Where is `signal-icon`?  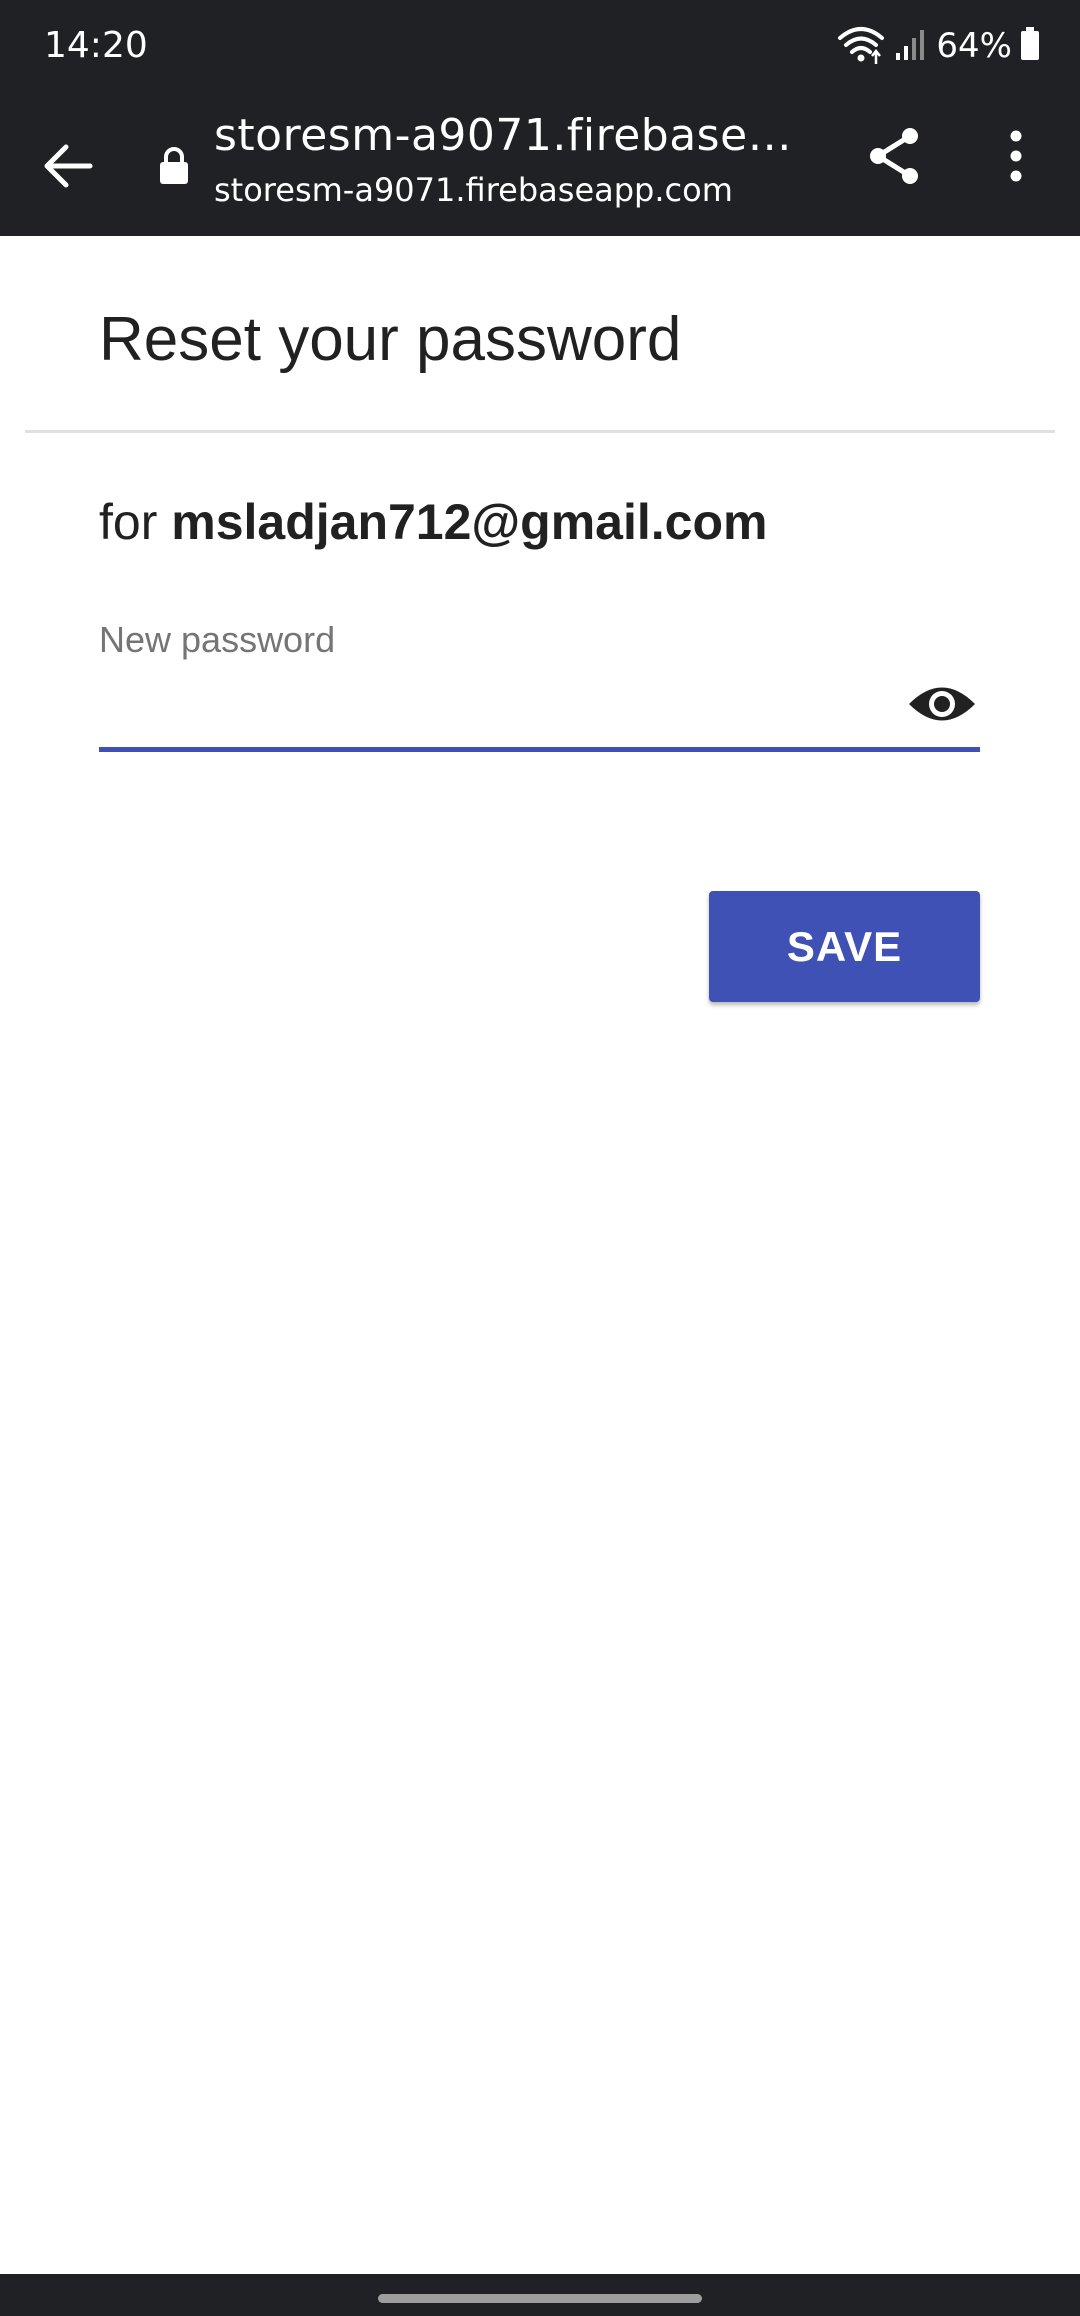 signal-icon is located at coordinates (911, 46).